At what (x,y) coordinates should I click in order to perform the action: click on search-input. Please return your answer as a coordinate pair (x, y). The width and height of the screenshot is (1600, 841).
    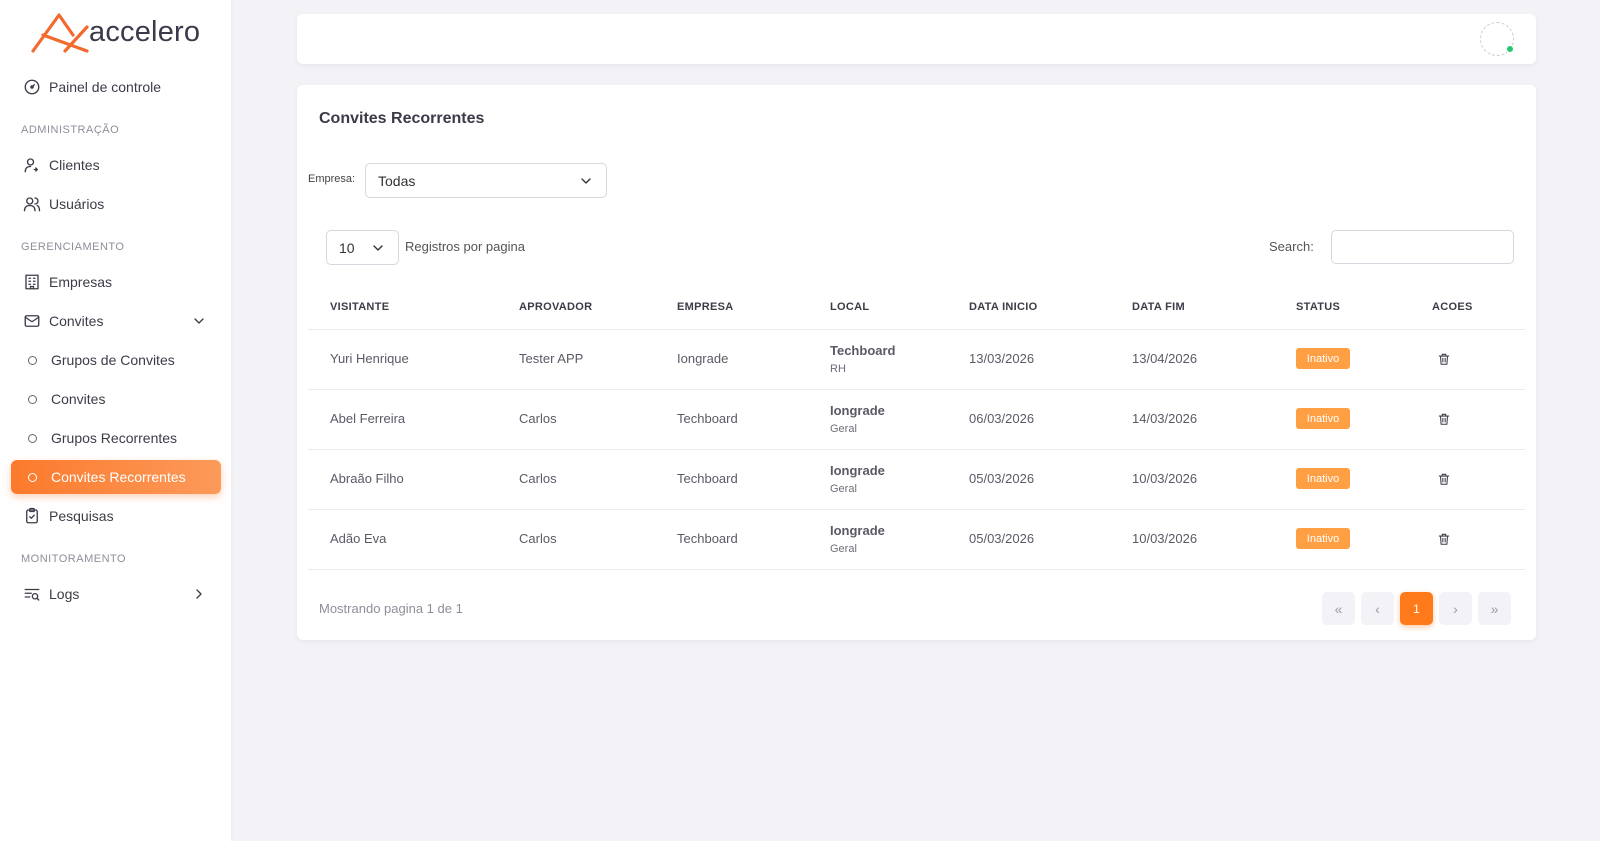
    Looking at the image, I should click on (1422, 247).